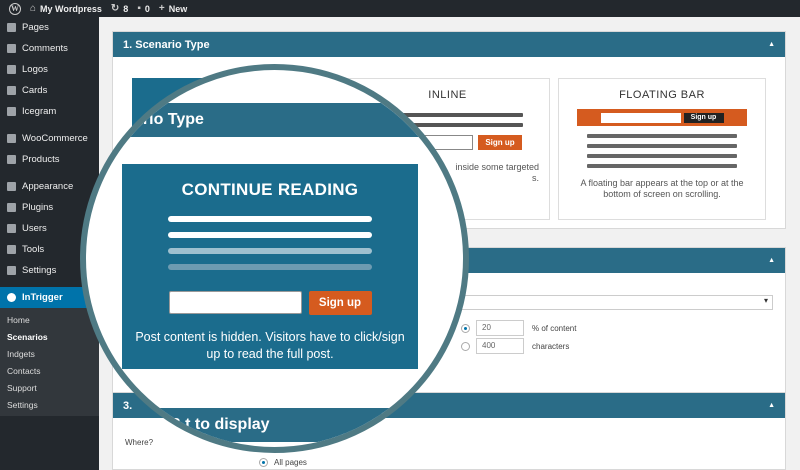 The height and width of the screenshot is (470, 800). I want to click on menu-appearance: Appearance, so click(49, 186).